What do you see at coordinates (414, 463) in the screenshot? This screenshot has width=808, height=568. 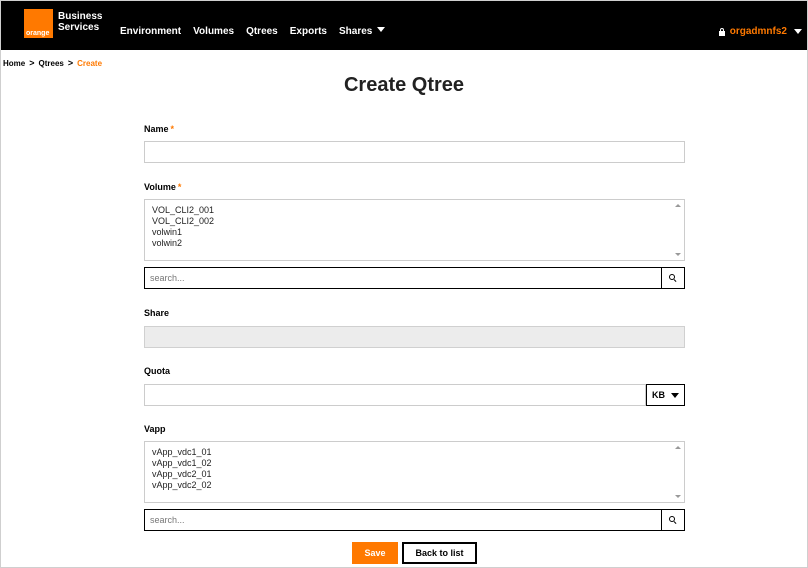 I see `vapp-option: vApp_vdc1_02` at bounding box center [414, 463].